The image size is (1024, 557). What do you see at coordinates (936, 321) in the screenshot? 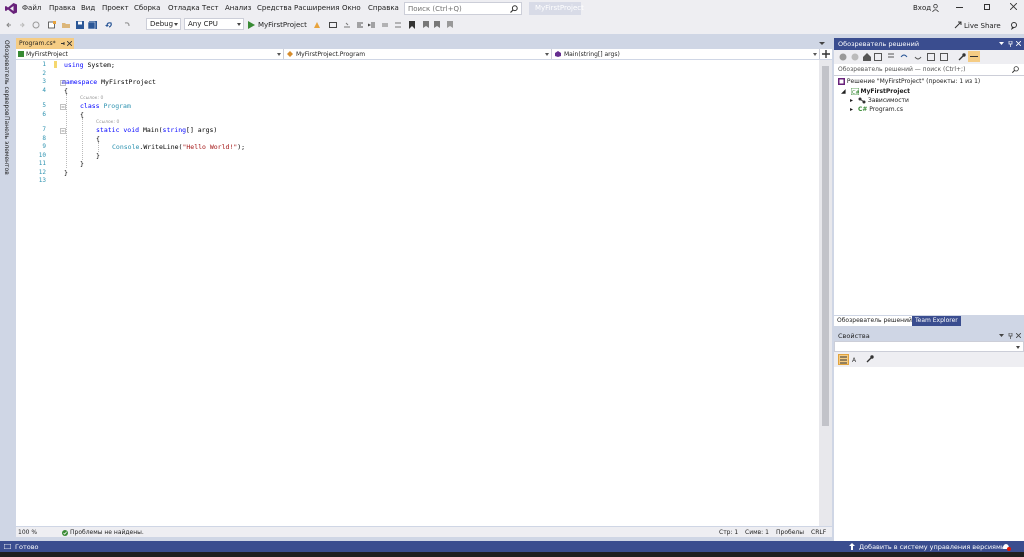
I see `tab-team-explorer: Team Explorer` at bounding box center [936, 321].